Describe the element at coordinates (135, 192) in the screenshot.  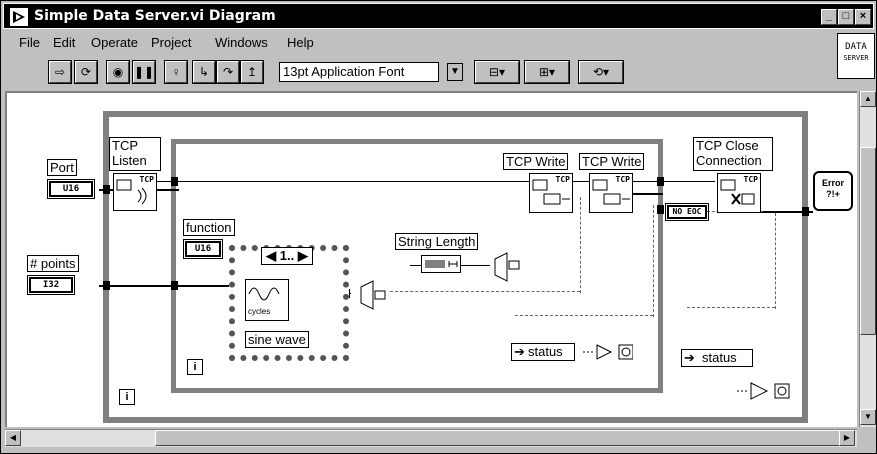
I see `tcp-listen-node: TCP` at that location.